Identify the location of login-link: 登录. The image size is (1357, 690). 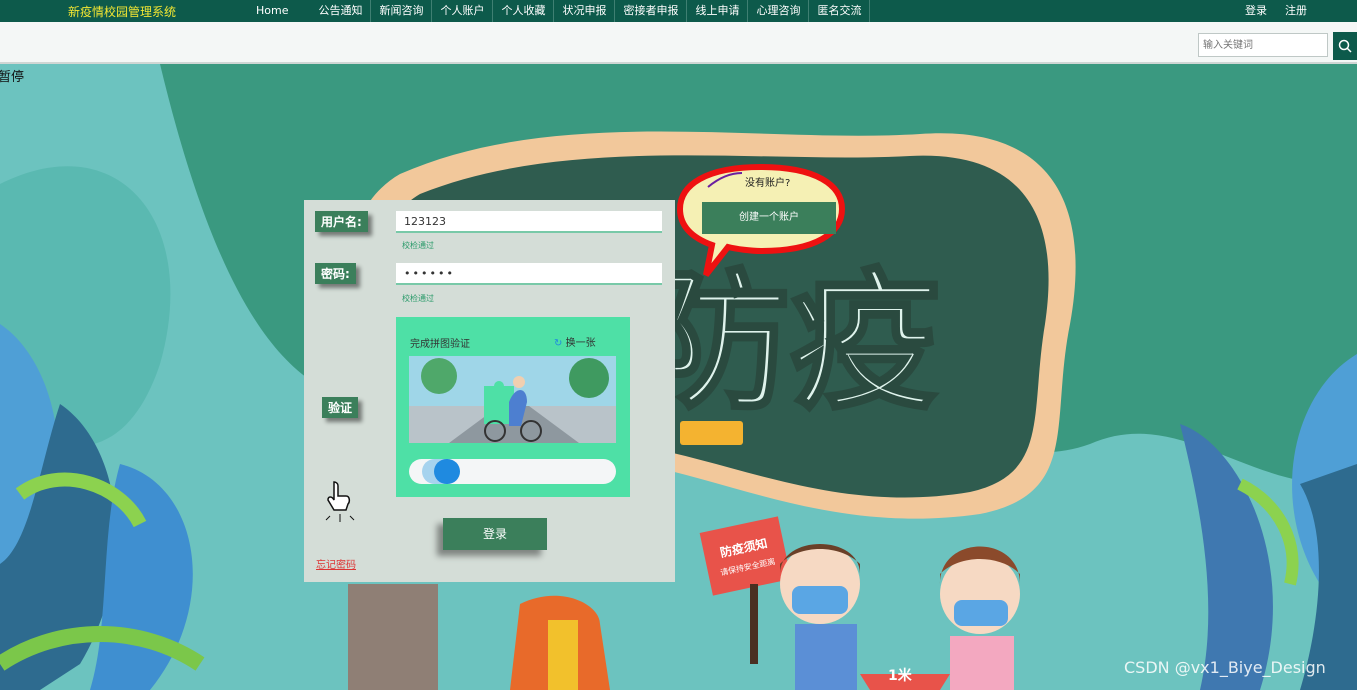
(1256, 11).